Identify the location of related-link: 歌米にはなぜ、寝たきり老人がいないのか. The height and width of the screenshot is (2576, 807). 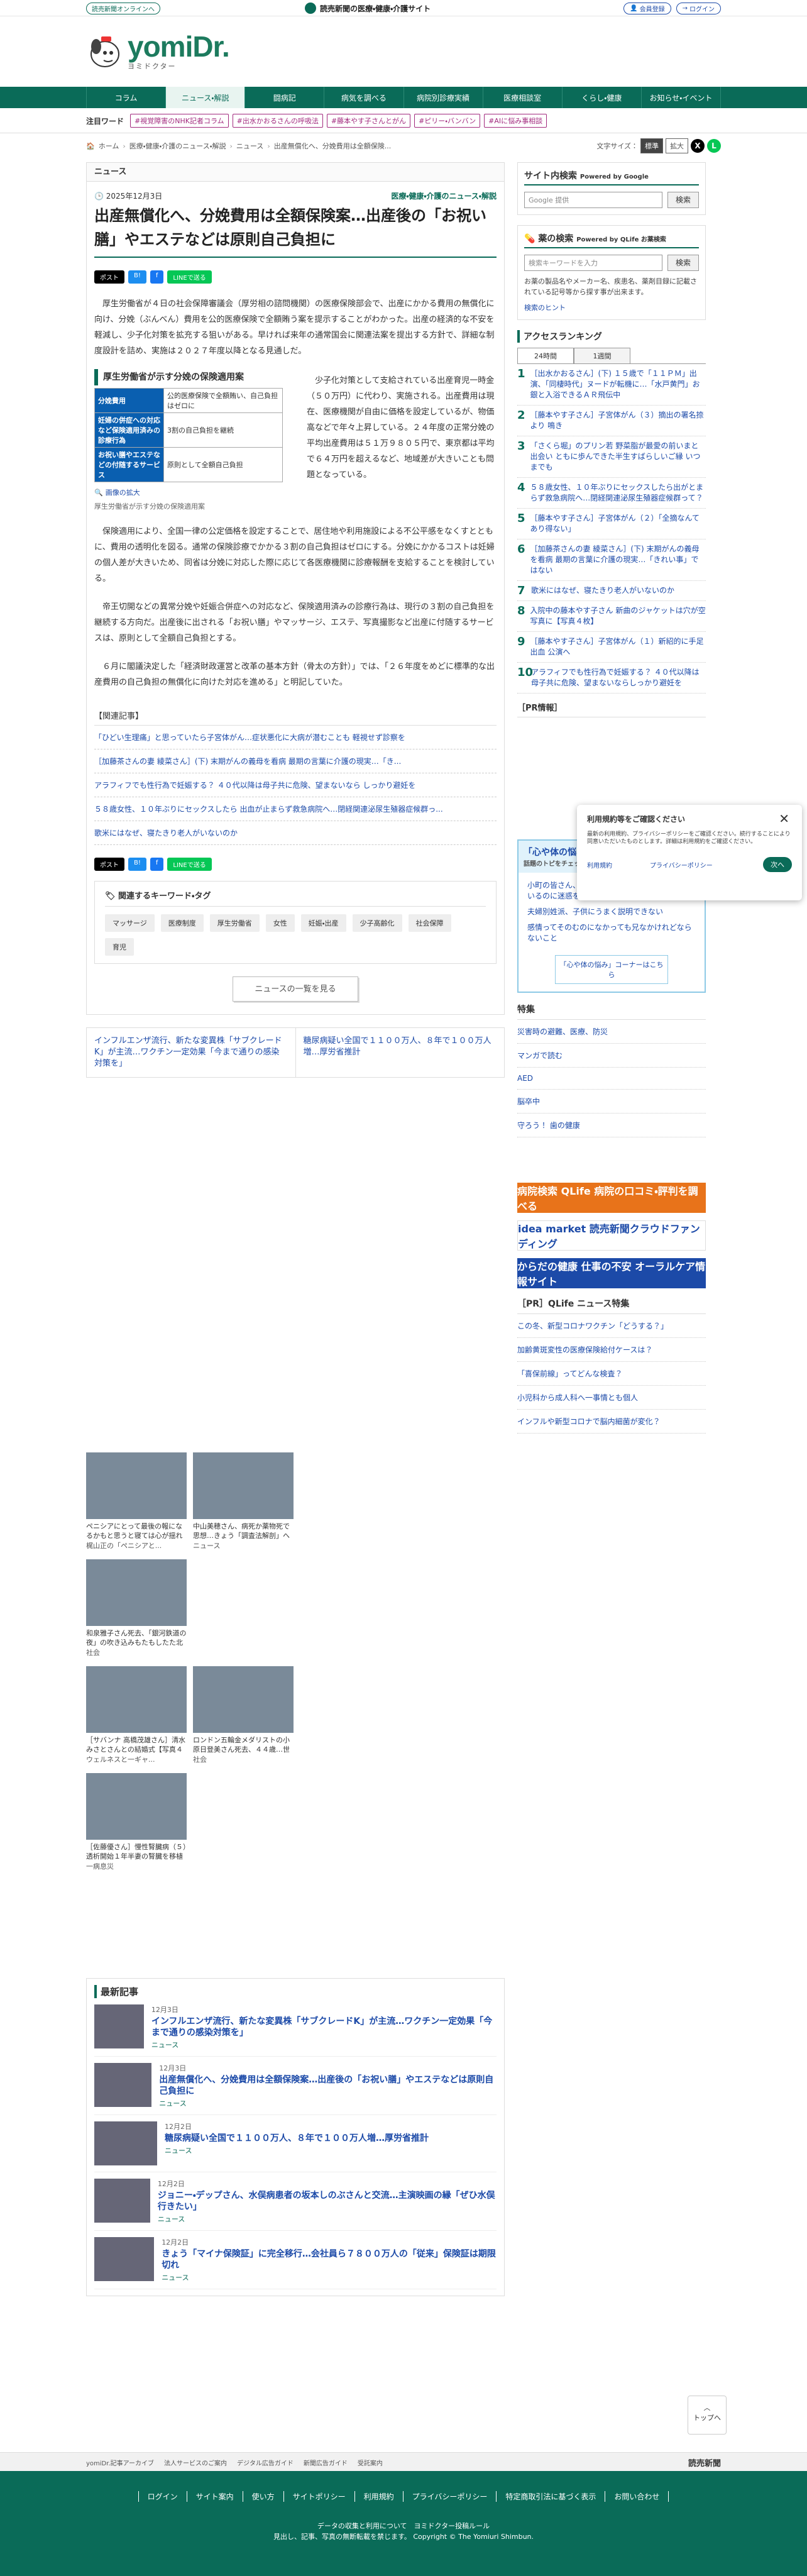
(295, 833).